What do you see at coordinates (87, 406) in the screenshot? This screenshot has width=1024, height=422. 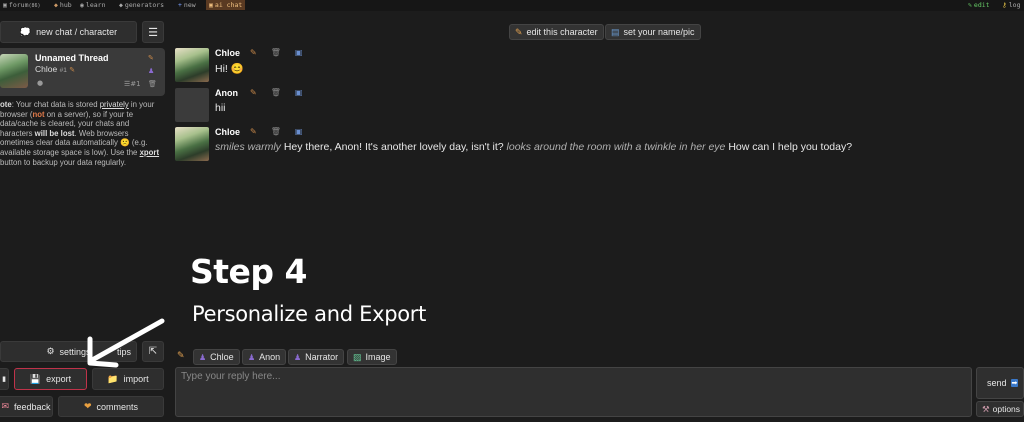 I see `comments-icon: ❤` at bounding box center [87, 406].